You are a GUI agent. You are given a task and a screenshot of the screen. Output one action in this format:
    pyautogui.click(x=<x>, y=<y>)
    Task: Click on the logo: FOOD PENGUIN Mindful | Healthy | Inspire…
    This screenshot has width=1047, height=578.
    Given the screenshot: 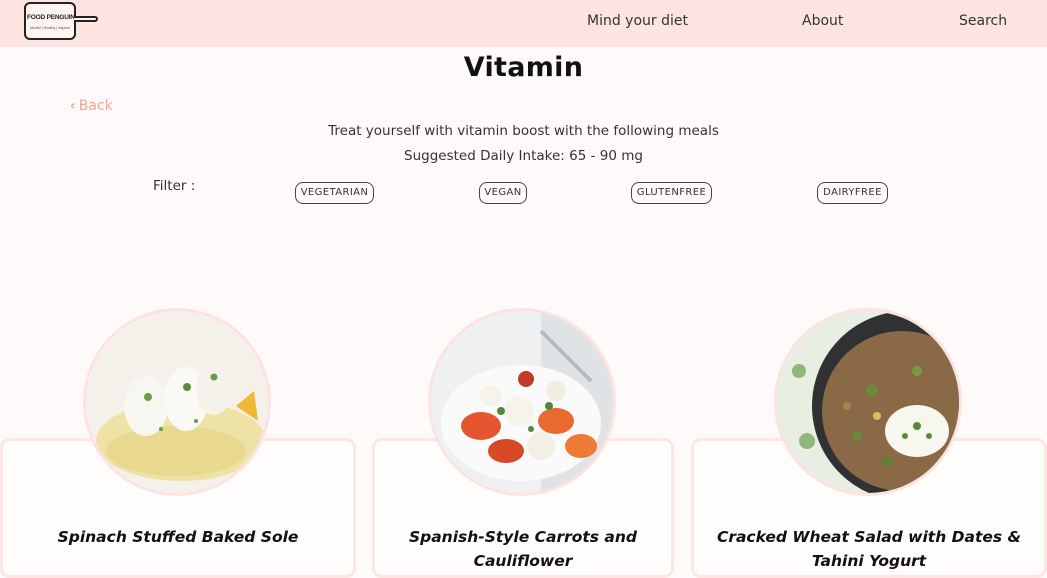 What is the action you would take?
    pyautogui.click(x=50, y=21)
    